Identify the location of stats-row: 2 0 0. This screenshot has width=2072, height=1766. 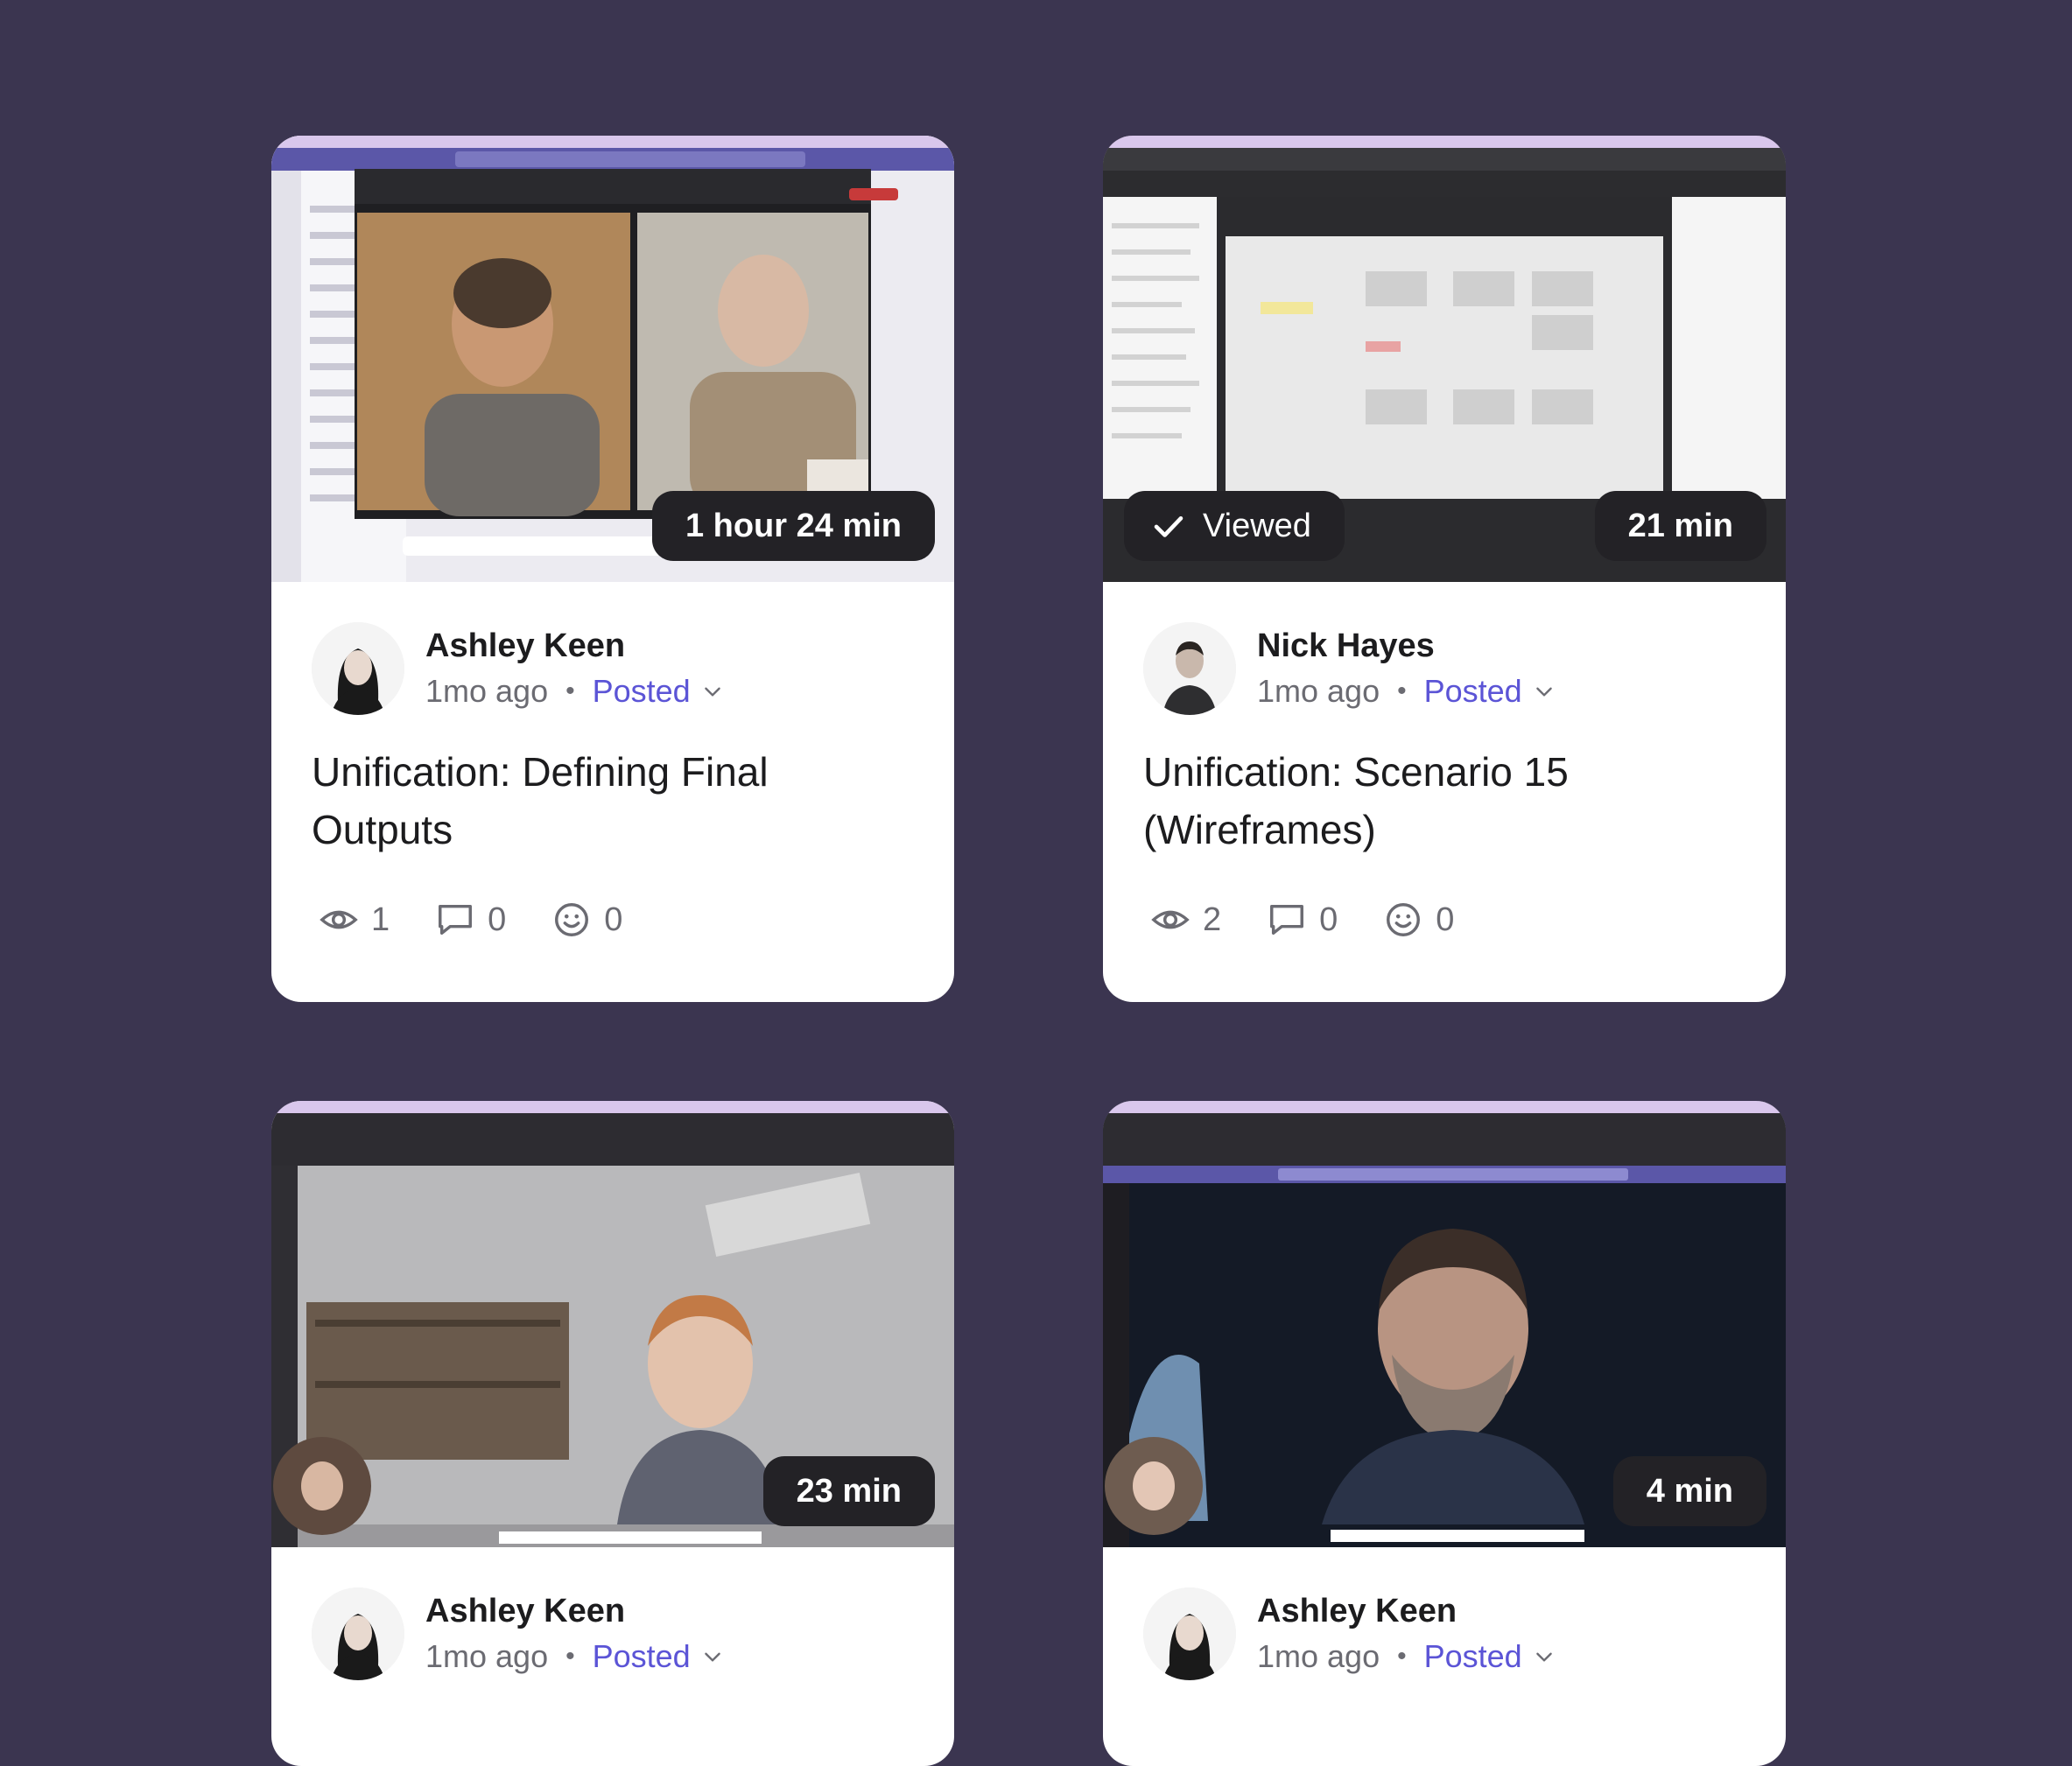
(1444, 920).